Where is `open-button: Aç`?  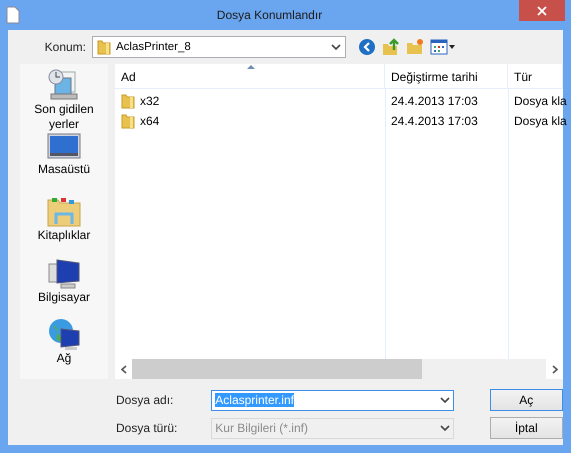 open-button: Aç is located at coordinates (526, 400).